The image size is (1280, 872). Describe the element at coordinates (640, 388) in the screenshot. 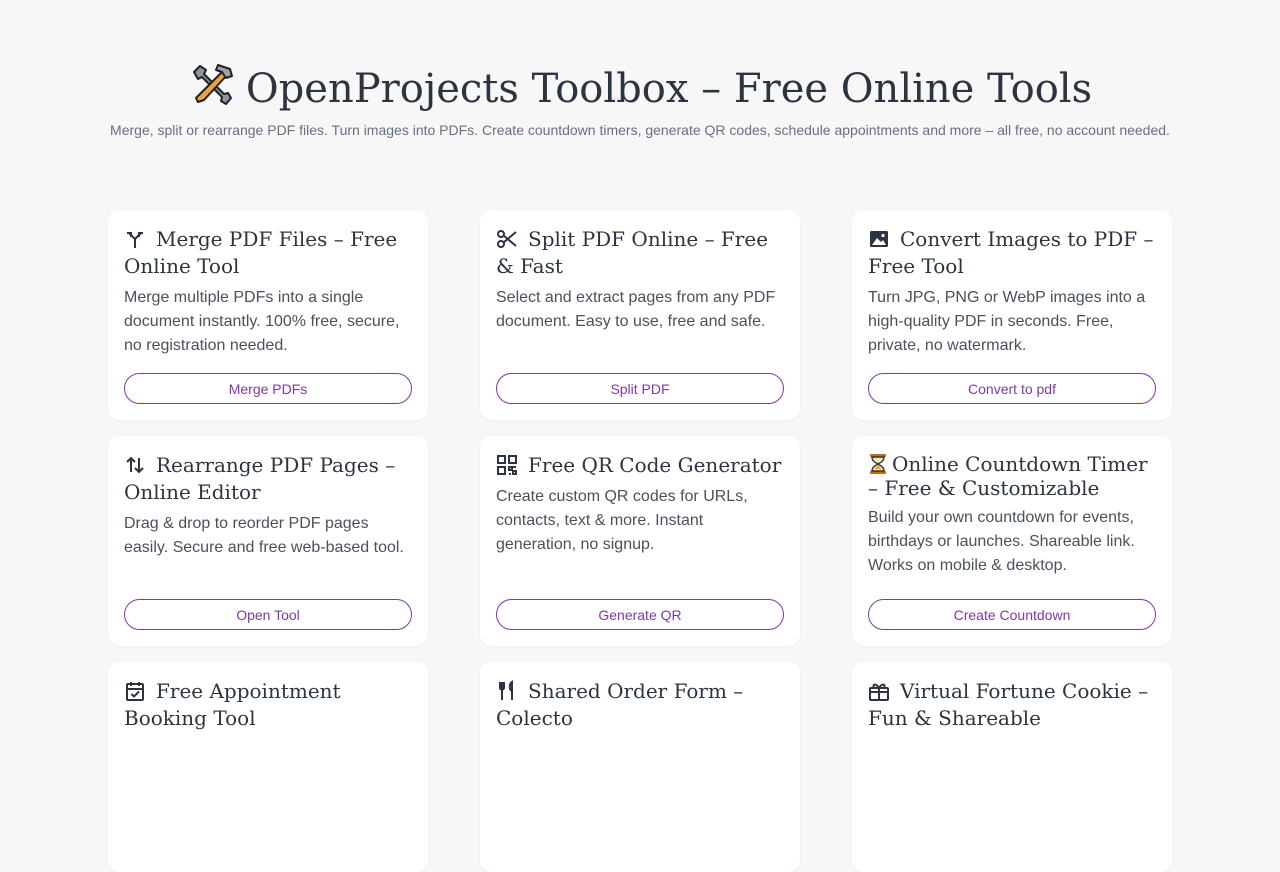

I see `split-pdf-button: Split PDF` at that location.